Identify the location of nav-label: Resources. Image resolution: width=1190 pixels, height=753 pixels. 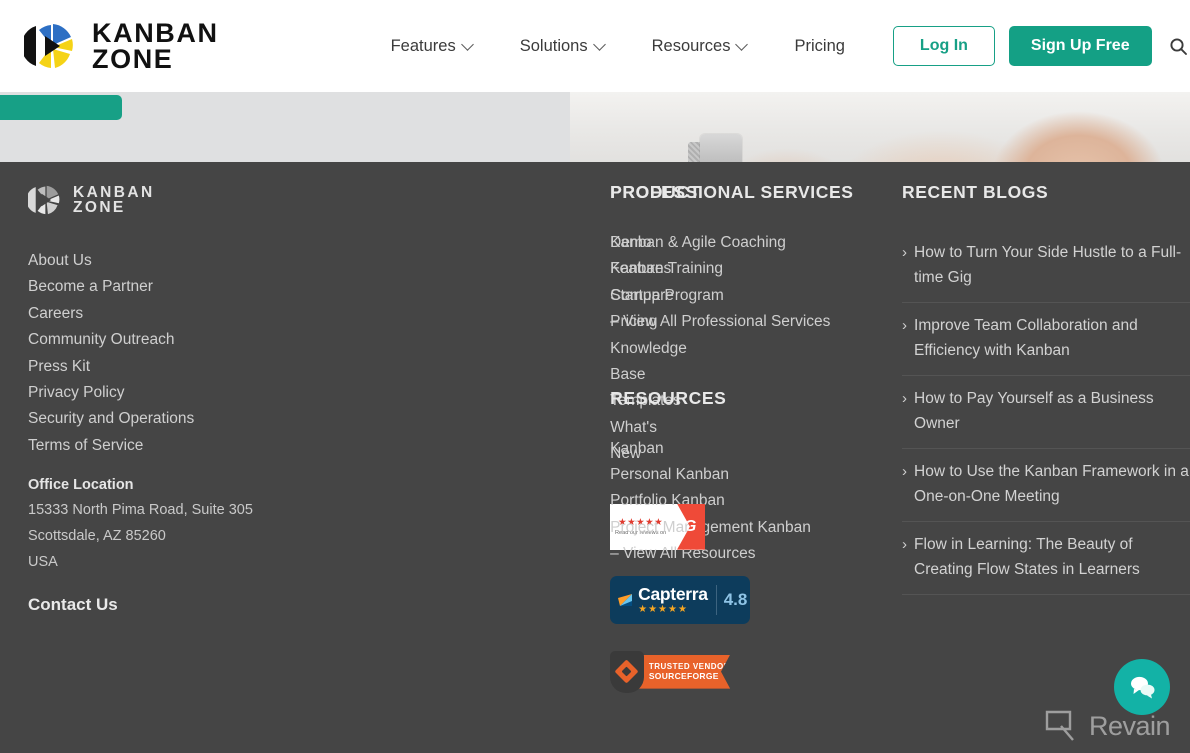
(691, 45).